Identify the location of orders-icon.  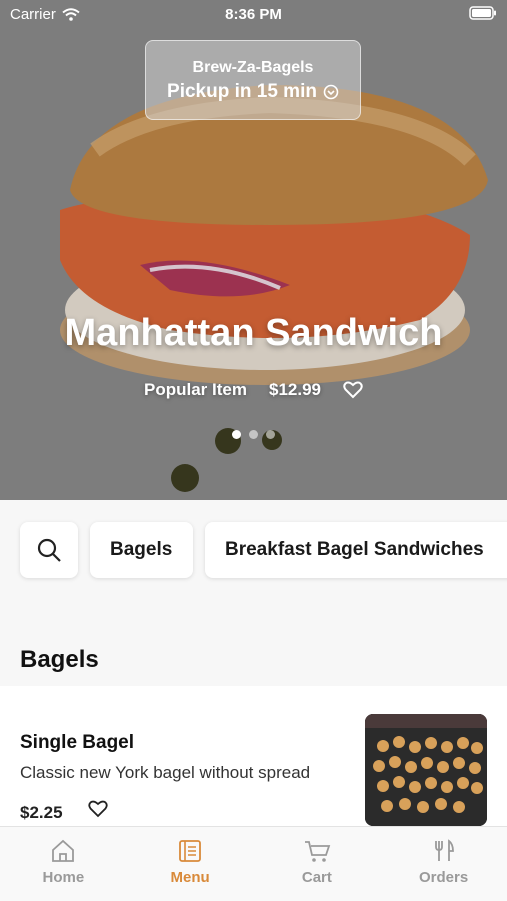
(444, 850).